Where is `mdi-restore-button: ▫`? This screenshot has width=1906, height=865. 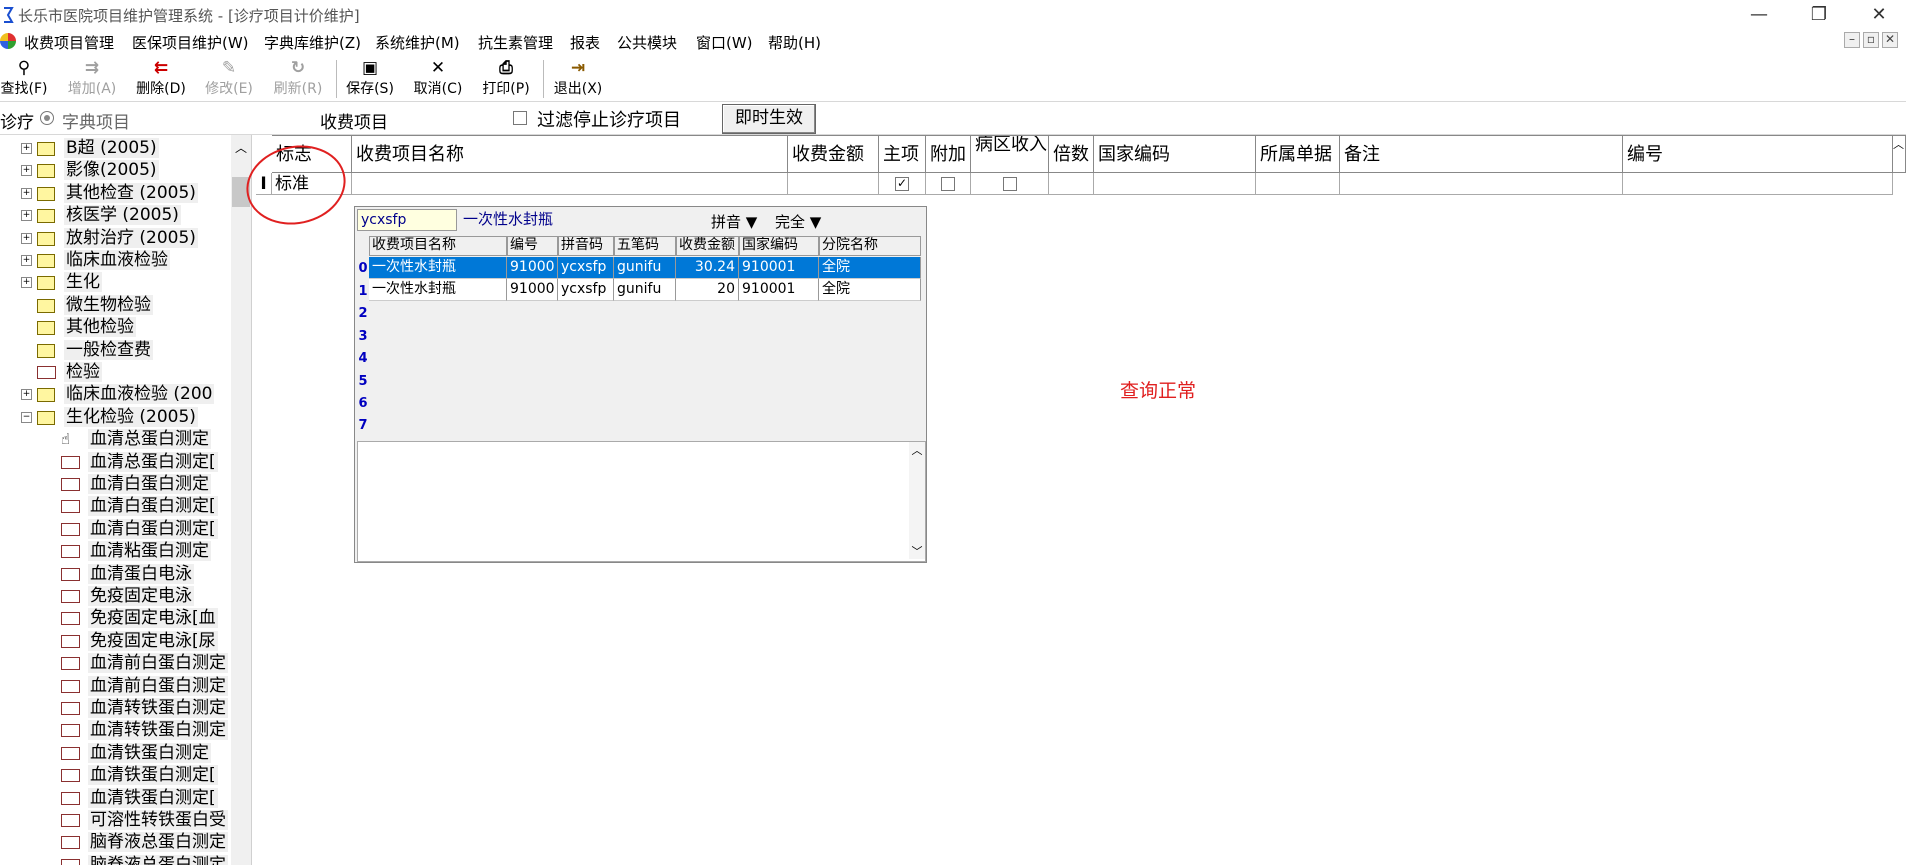 mdi-restore-button: ▫ is located at coordinates (1871, 40).